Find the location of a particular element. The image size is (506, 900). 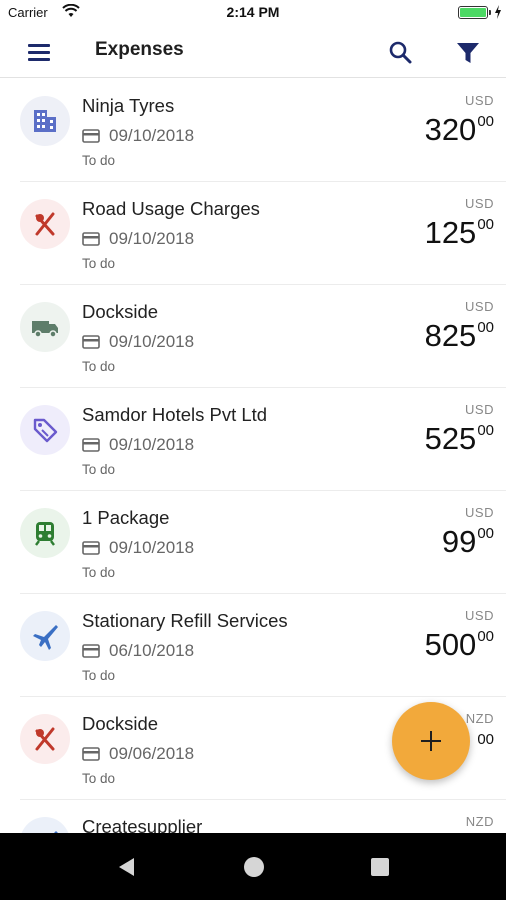

expense-amount: 32000 is located at coordinates (459, 130).